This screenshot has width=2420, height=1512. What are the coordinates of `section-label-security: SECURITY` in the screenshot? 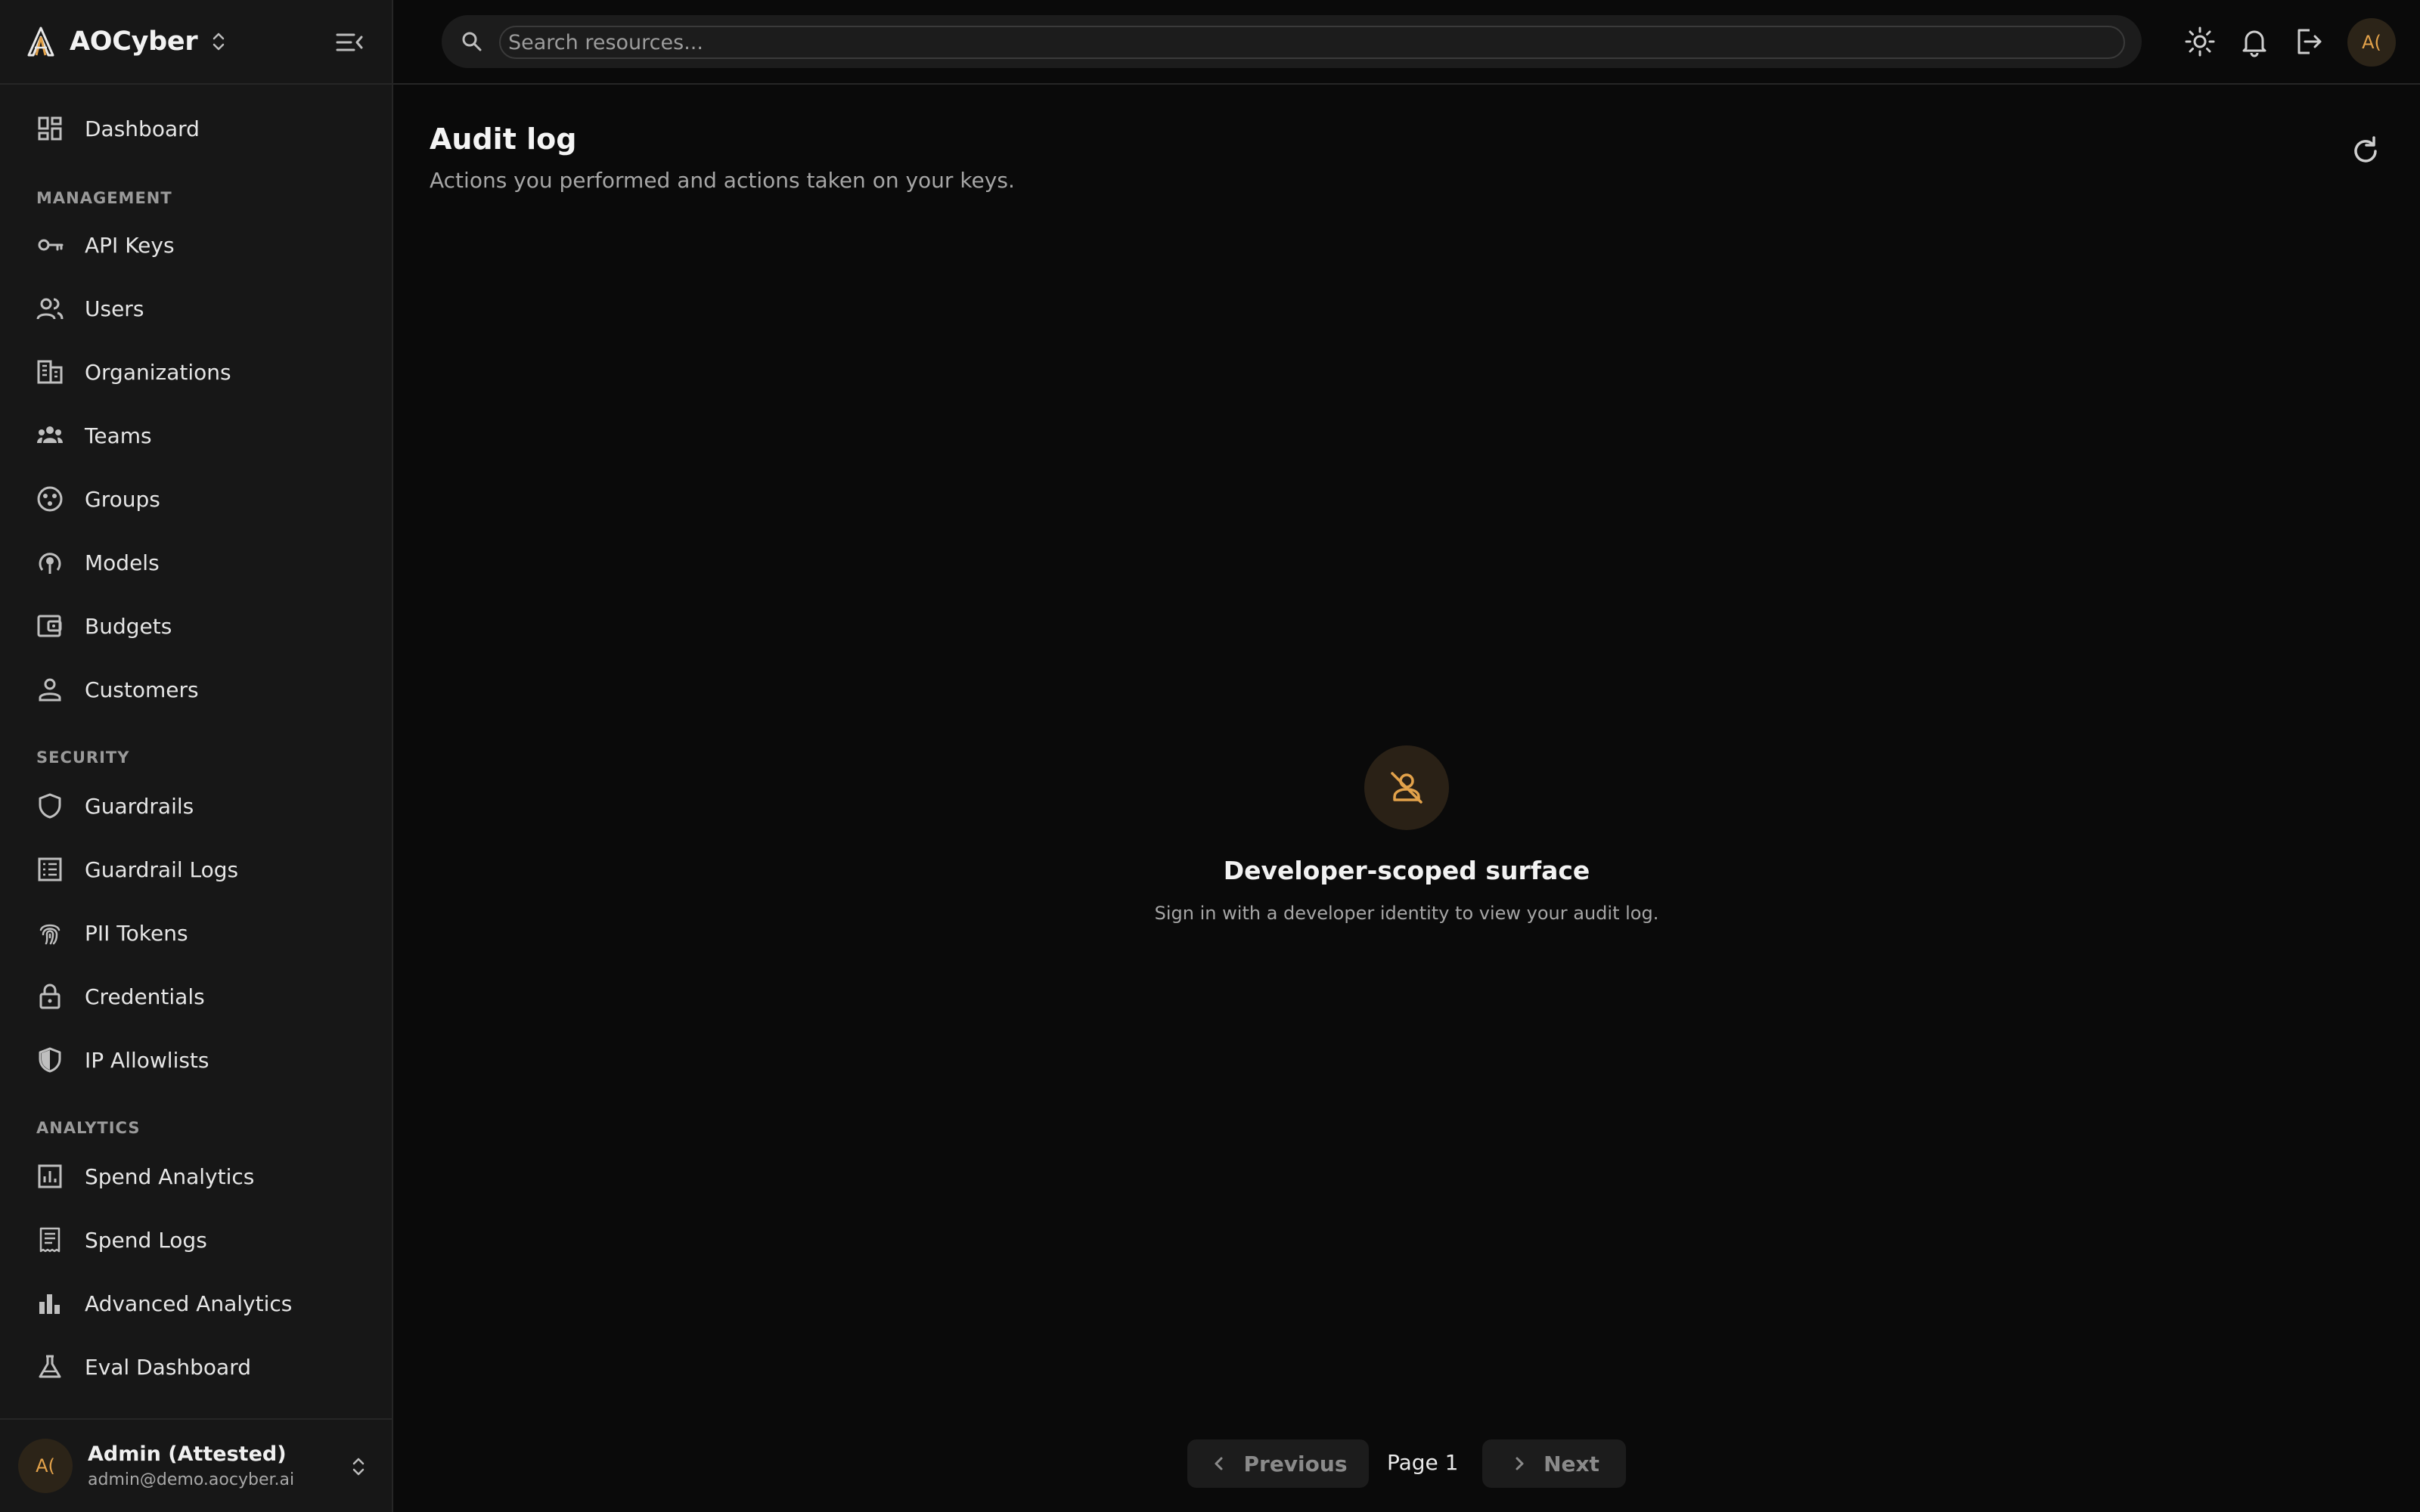 It's located at (83, 757).